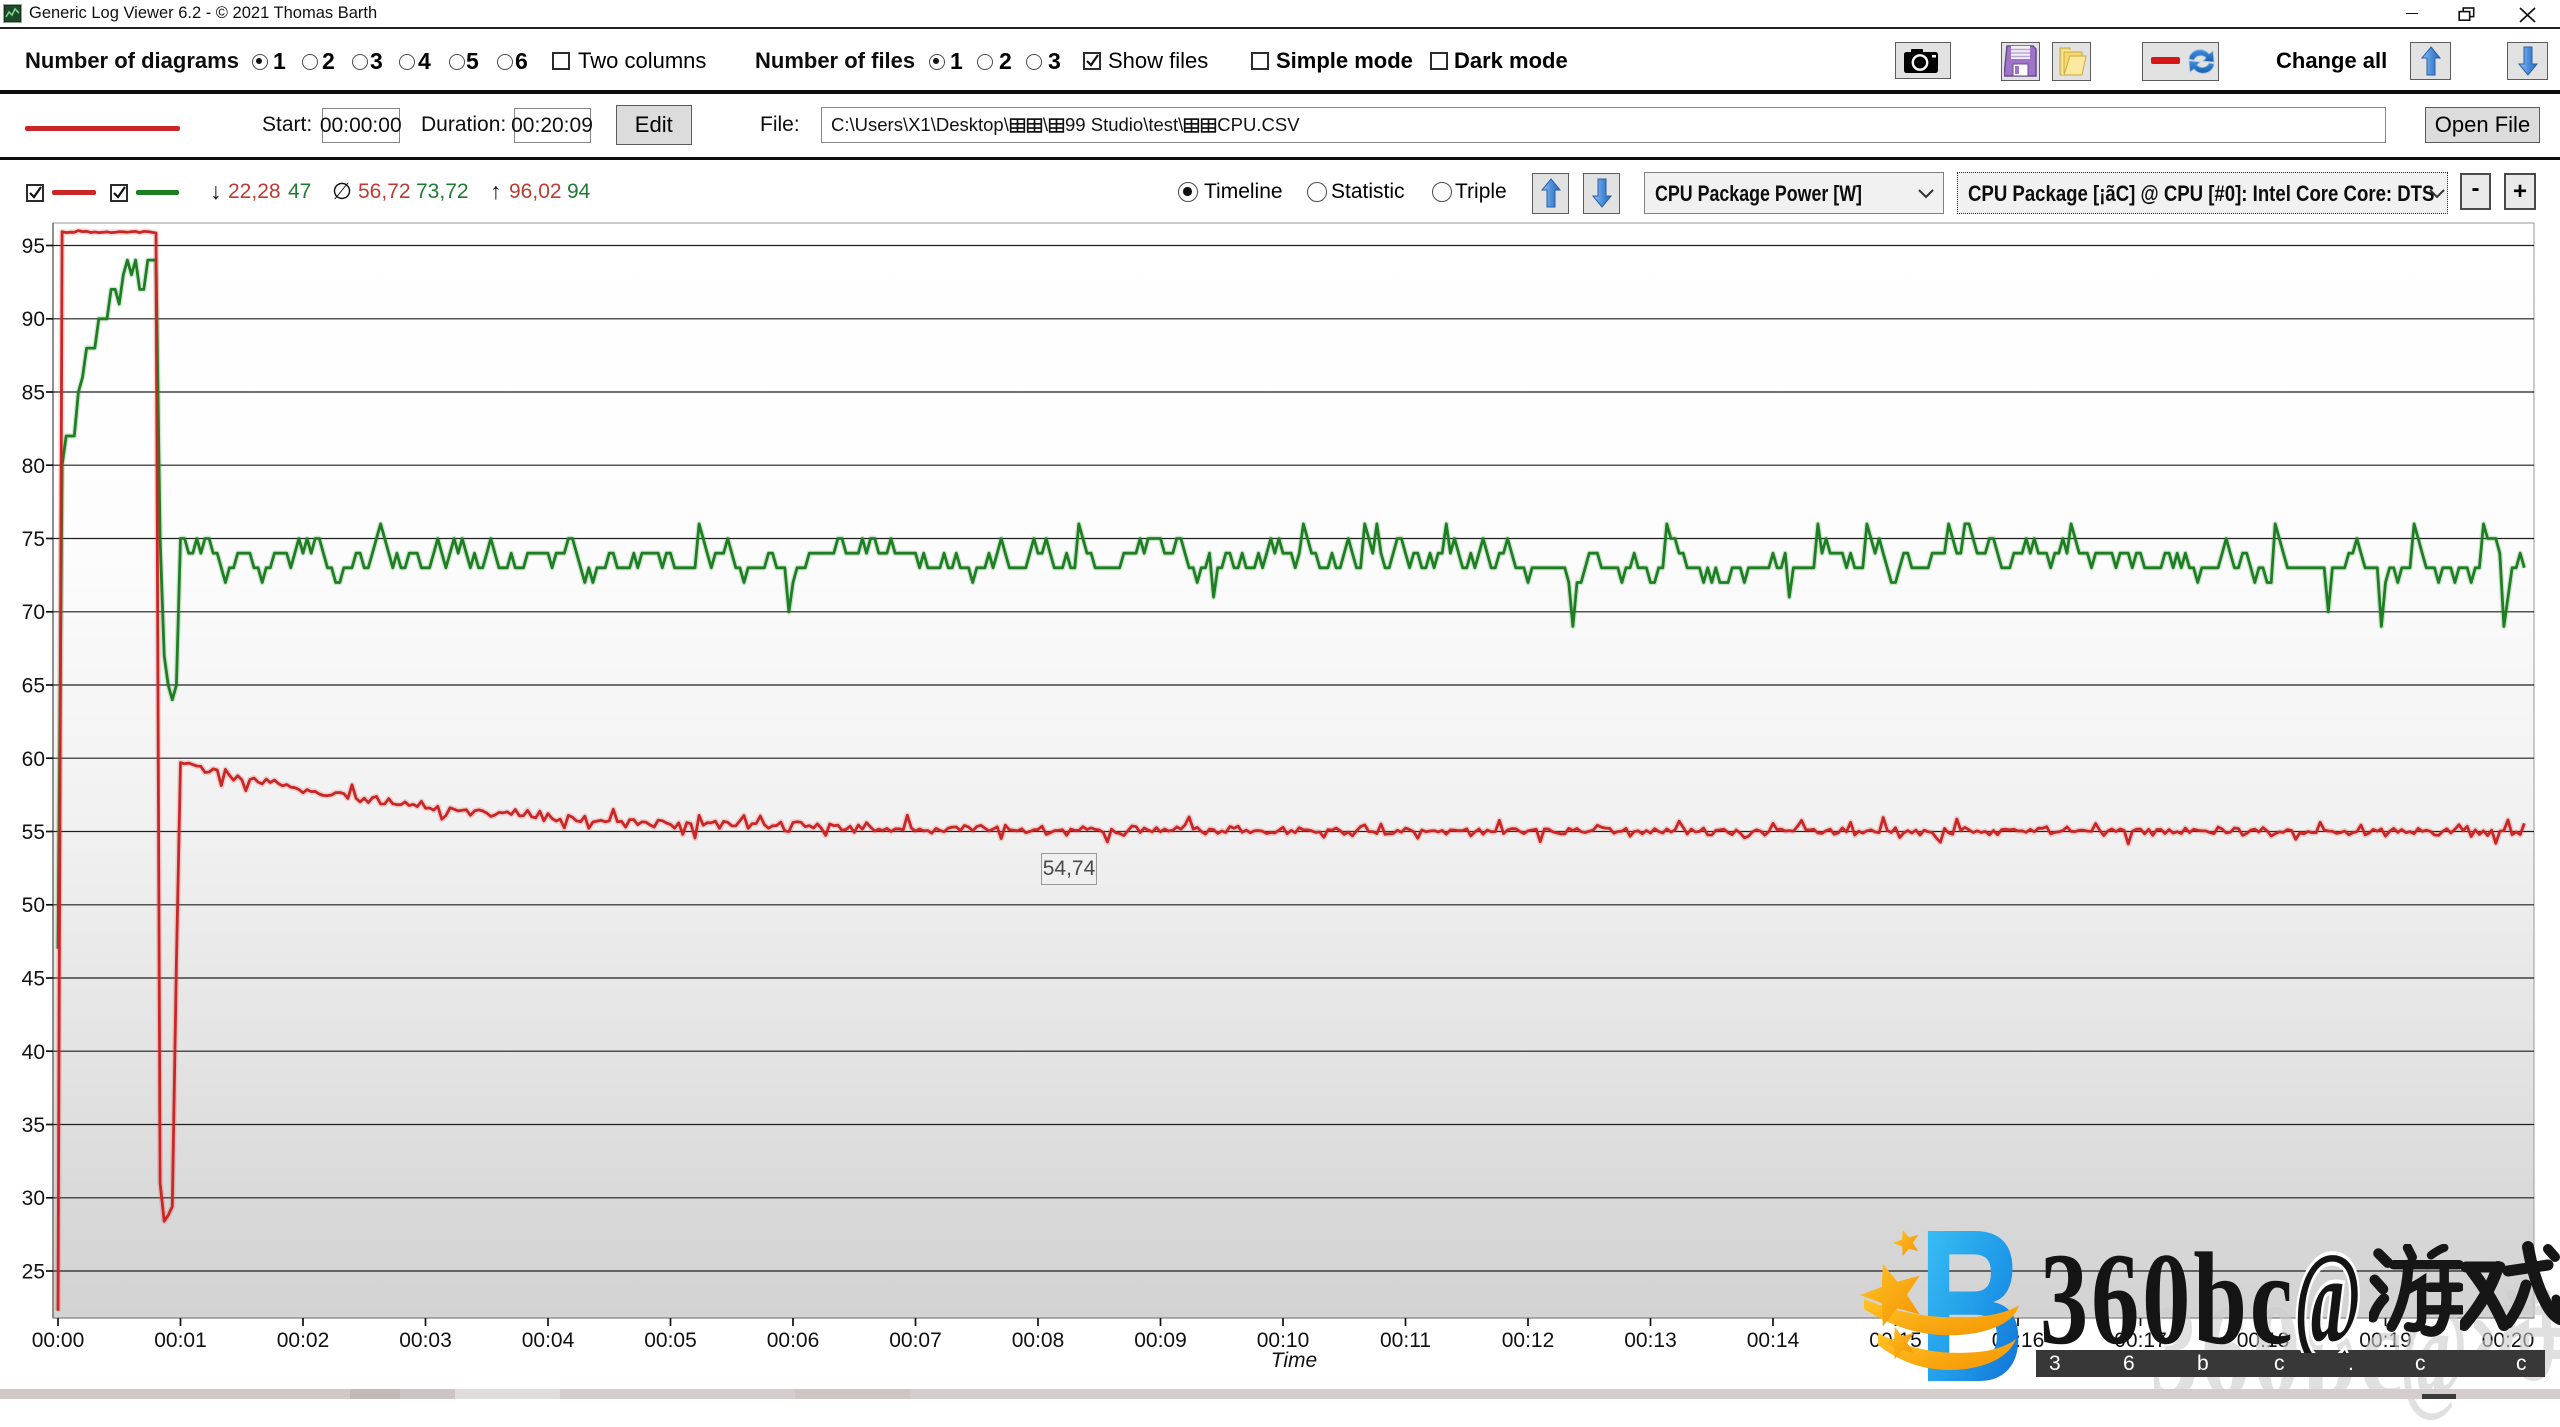  What do you see at coordinates (1773, 1340) in the screenshot?
I see `svg-text: 00:14` at bounding box center [1773, 1340].